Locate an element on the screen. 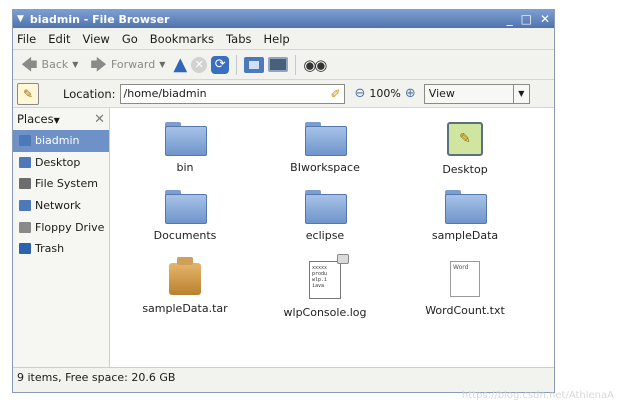  file-item: eclipse is located at coordinates (325, 216).